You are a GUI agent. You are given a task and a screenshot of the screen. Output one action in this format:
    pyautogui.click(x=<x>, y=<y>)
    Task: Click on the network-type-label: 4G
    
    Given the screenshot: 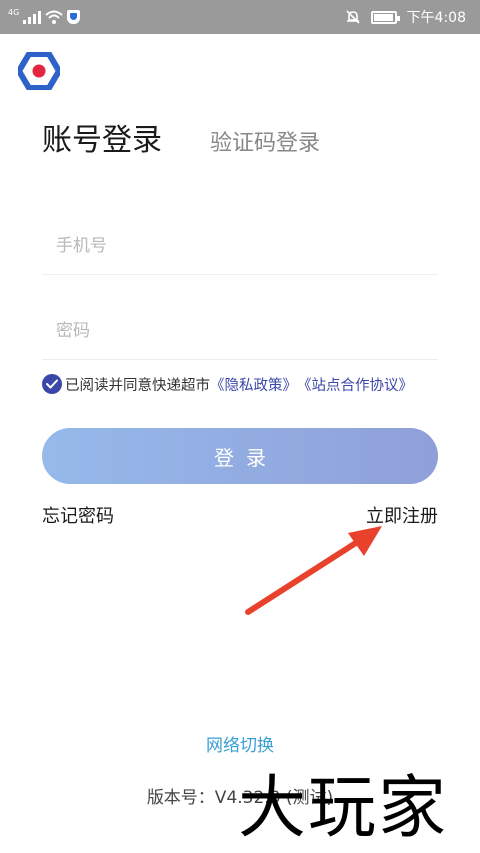 What is the action you would take?
    pyautogui.click(x=14, y=12)
    